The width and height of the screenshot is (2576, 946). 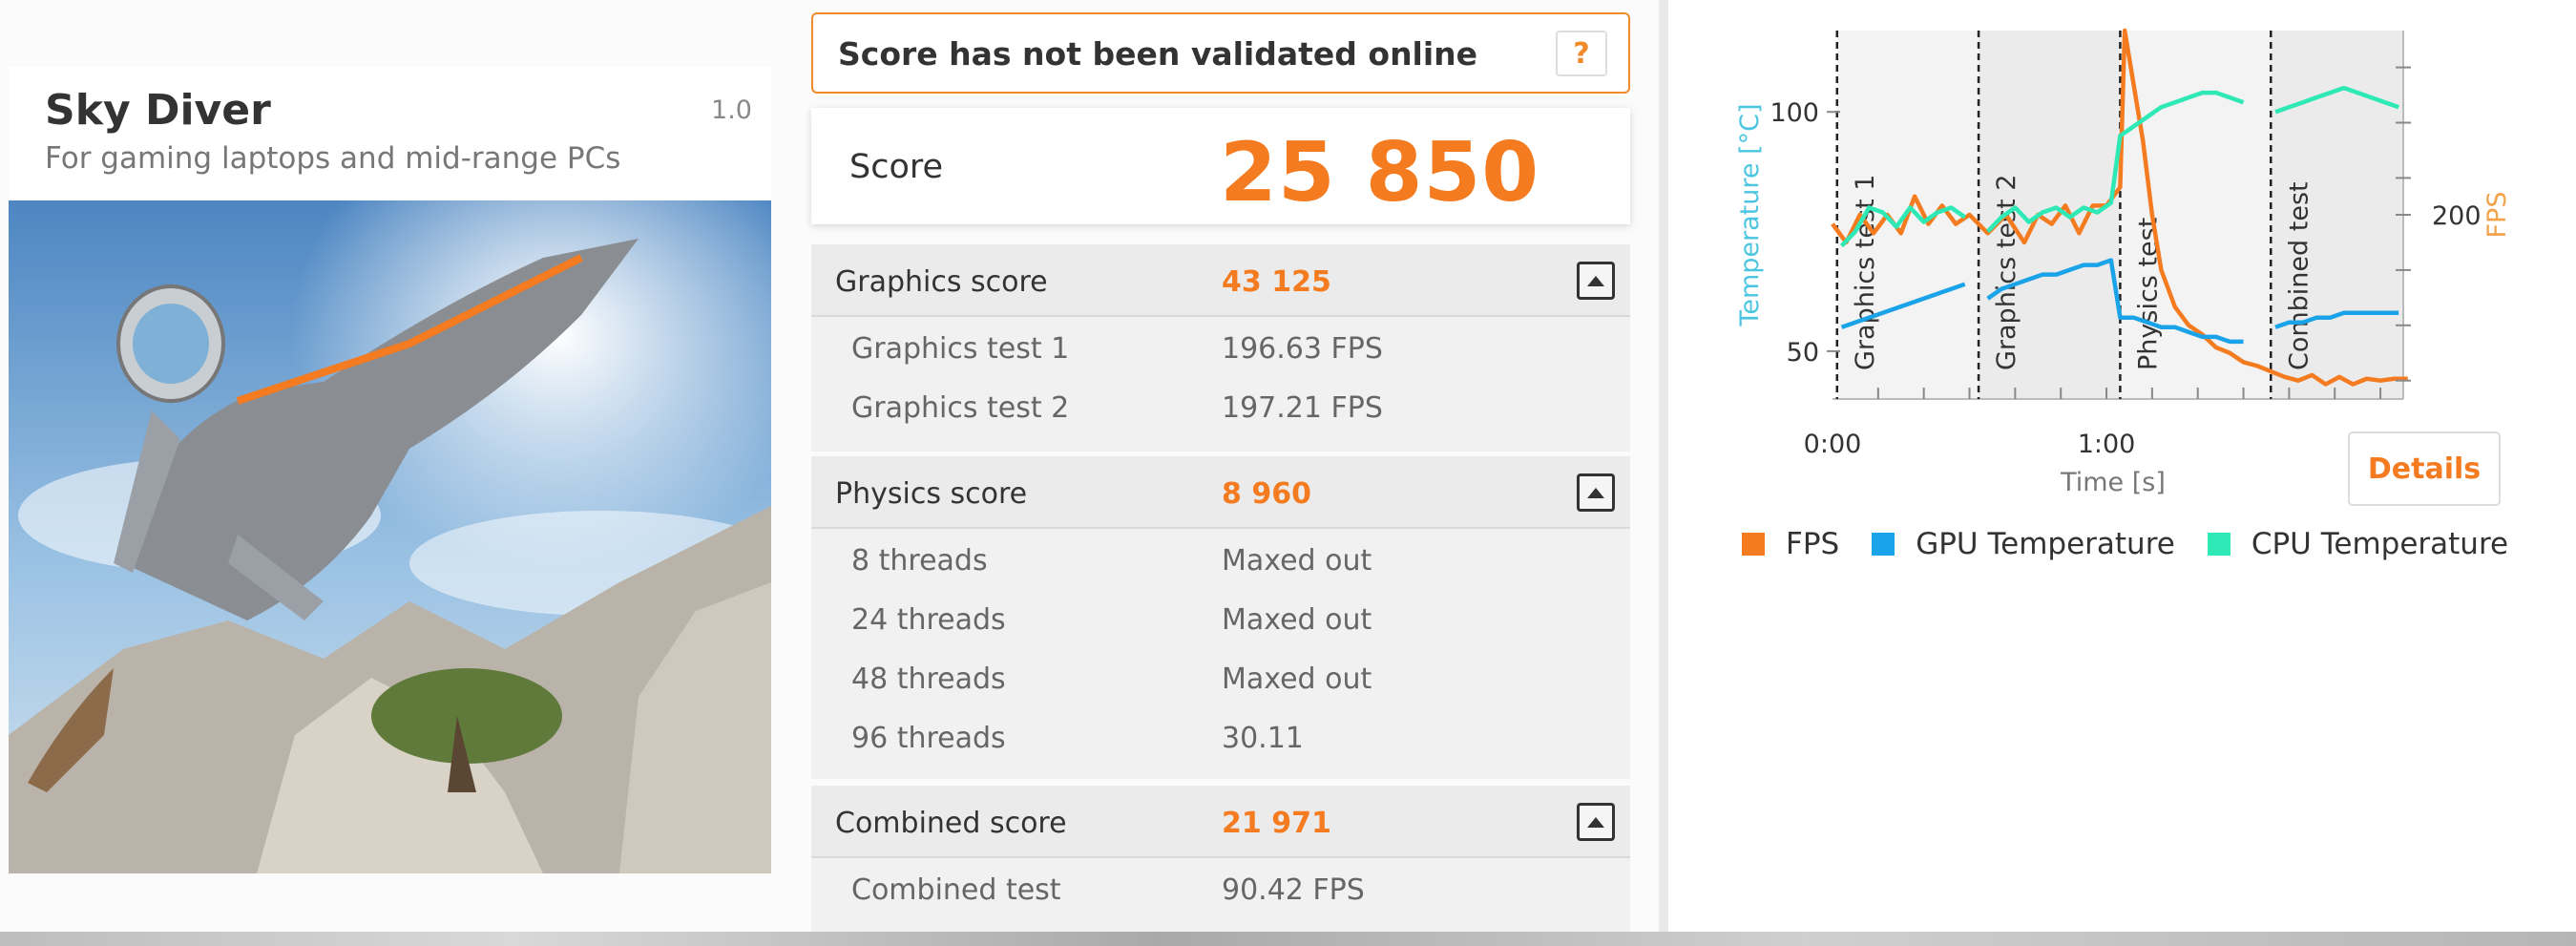 What do you see at coordinates (731, 110) in the screenshot?
I see `test-version: 1.0` at bounding box center [731, 110].